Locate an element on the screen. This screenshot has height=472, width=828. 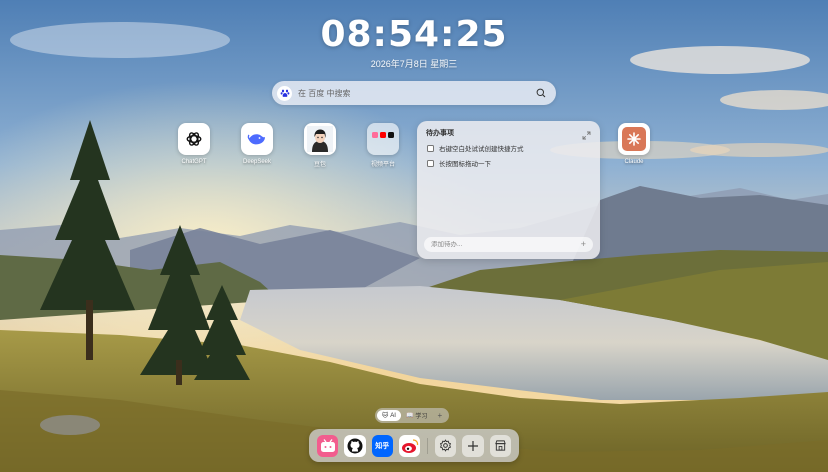
zhihu-label: 知乎 is located at coordinates (382, 446).